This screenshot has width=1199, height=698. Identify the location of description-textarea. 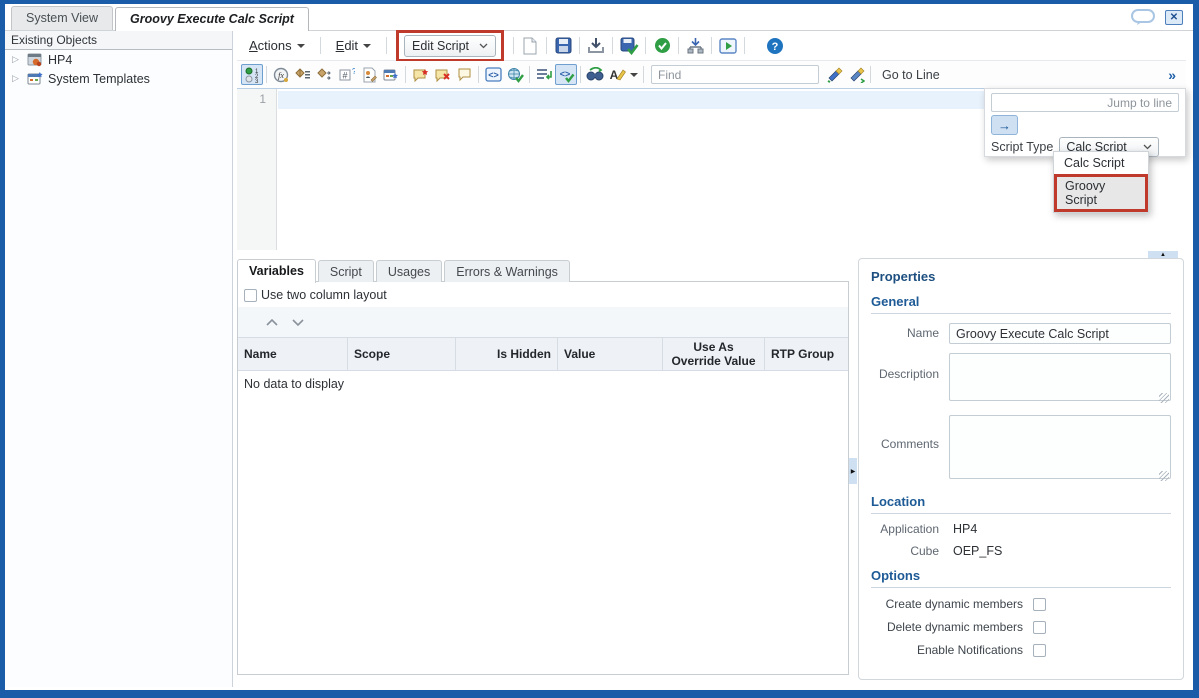
(1060, 377).